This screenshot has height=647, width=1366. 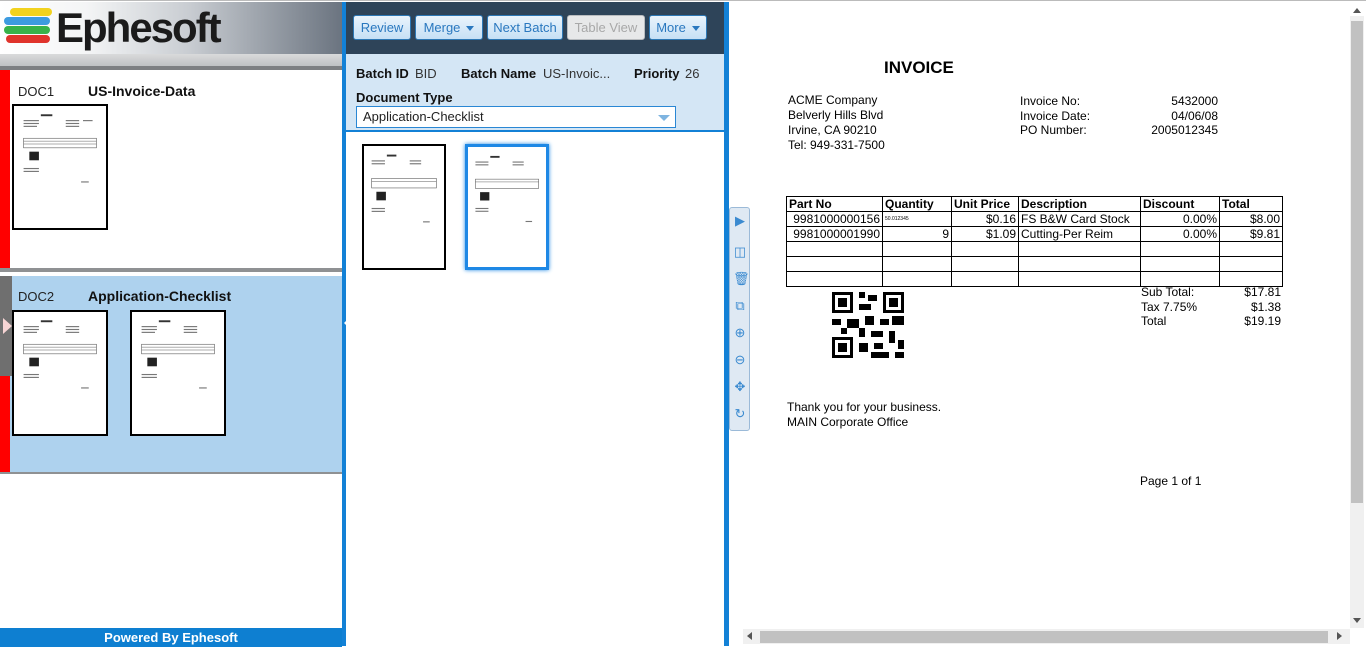 I want to click on logo-text: Ephesoft, so click(x=139, y=27).